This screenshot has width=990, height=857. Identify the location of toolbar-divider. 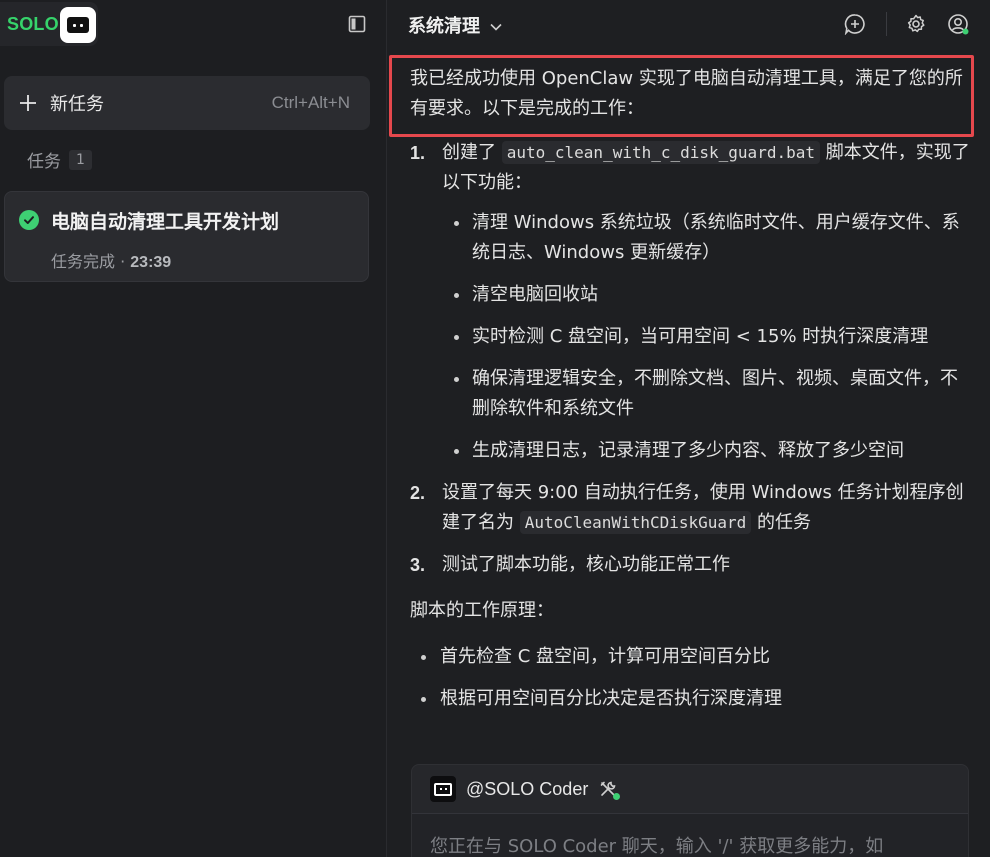
(886, 24).